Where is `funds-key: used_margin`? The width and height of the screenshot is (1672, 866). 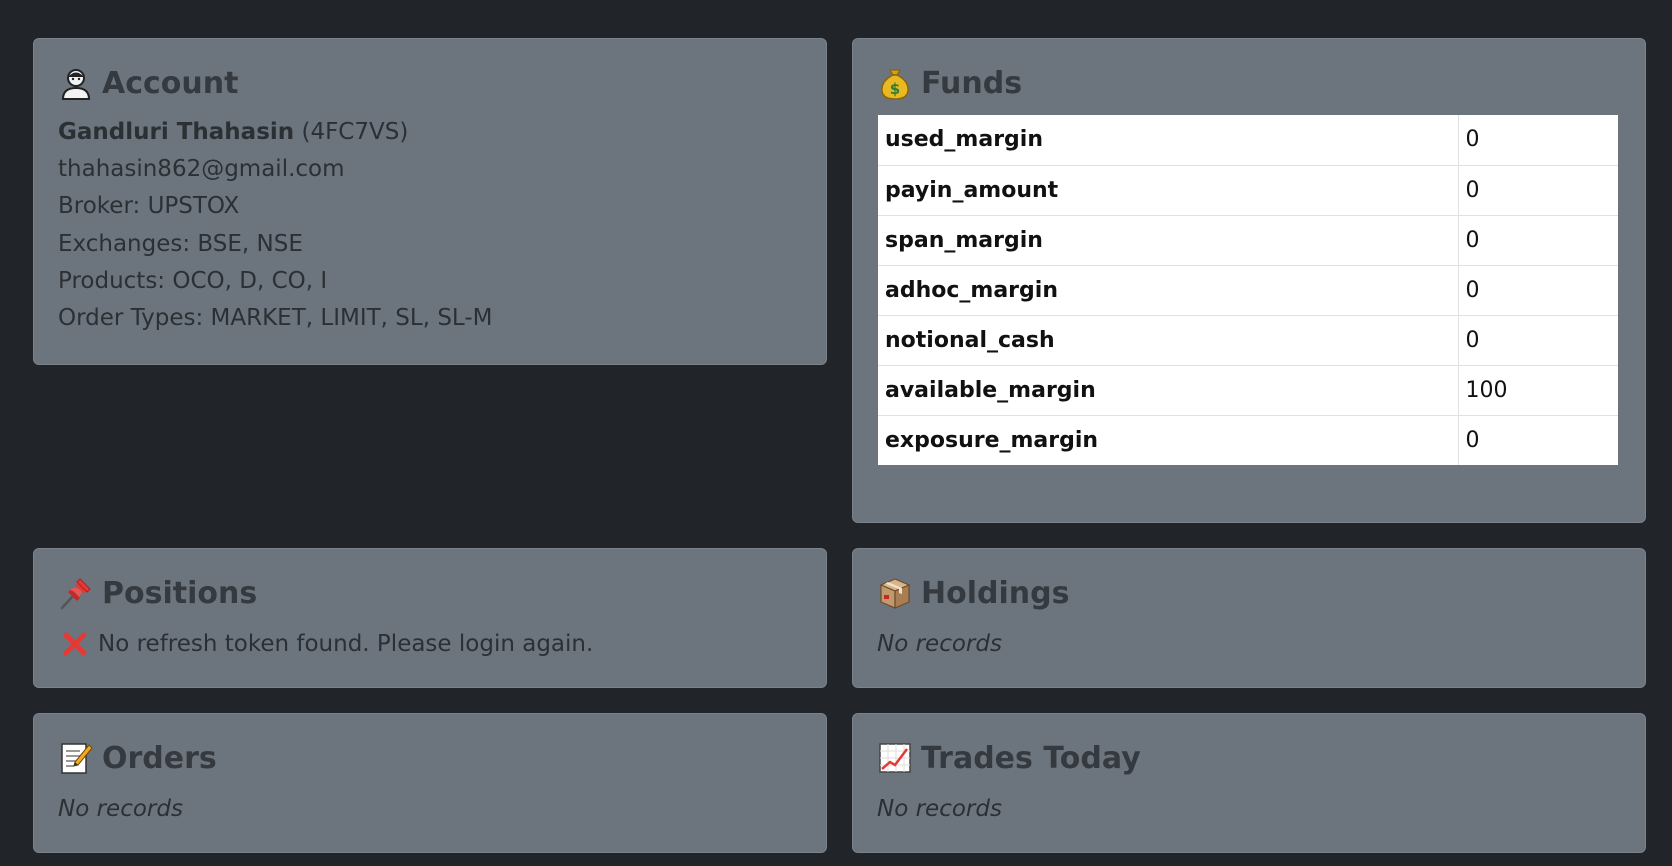 funds-key: used_margin is located at coordinates (1168, 140).